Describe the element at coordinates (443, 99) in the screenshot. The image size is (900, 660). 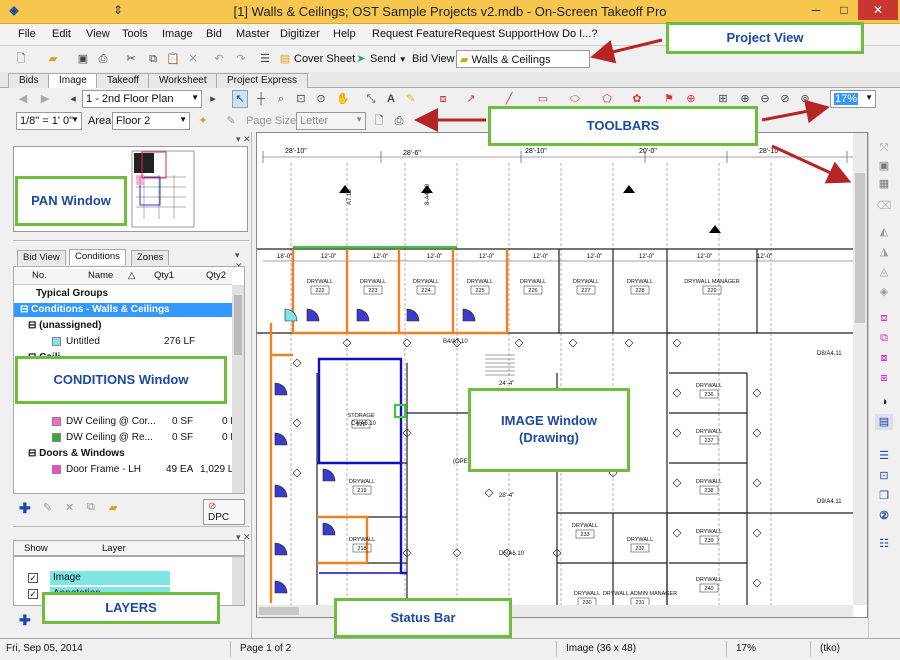
I see `stamp-icon: ⧈` at that location.